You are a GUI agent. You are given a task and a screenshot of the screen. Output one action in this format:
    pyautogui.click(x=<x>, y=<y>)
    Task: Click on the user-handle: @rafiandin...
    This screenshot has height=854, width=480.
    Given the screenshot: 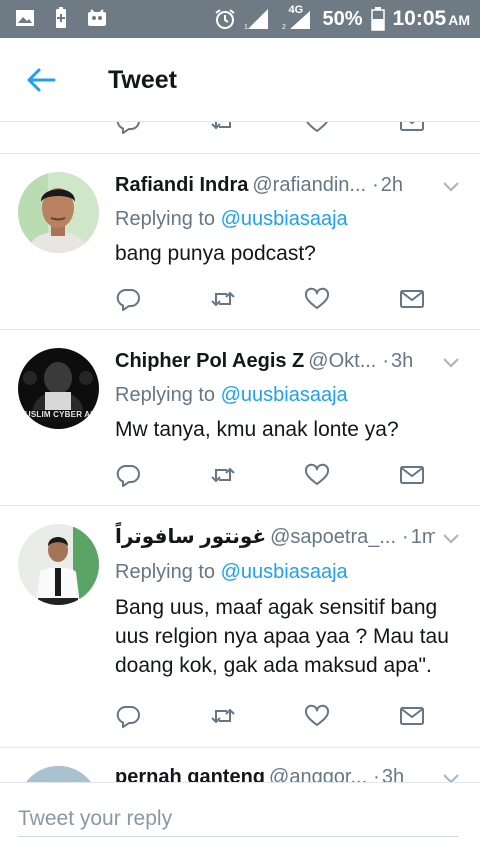 What is the action you would take?
    pyautogui.click(x=309, y=185)
    